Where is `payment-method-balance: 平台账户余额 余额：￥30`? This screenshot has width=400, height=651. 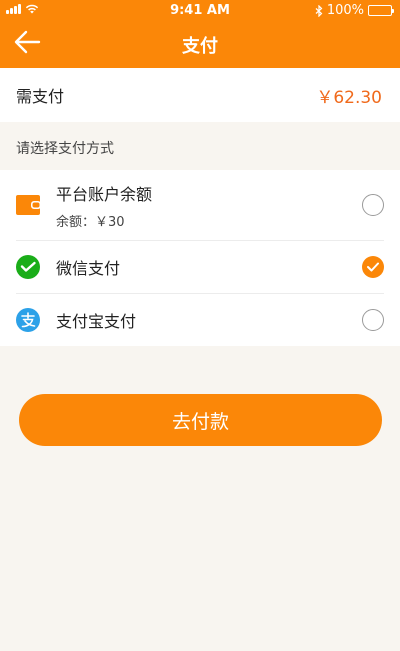
payment-method-balance: 平台账户余额 余额：￥30 is located at coordinates (200, 205).